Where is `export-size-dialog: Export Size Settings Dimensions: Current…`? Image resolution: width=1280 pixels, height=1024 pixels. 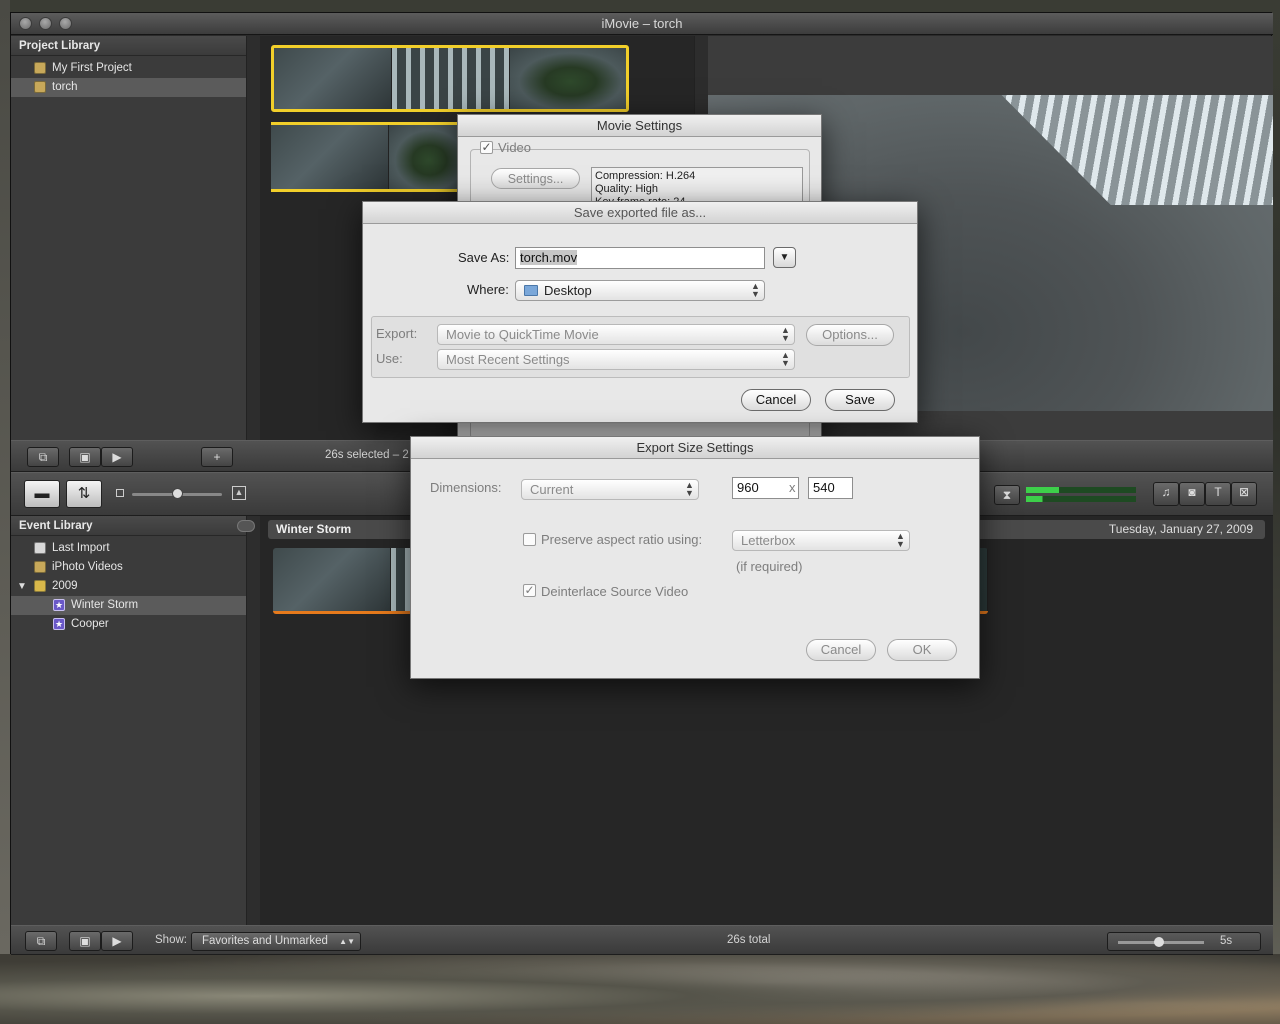 export-size-dialog: Export Size Settings Dimensions: Current… is located at coordinates (695, 557).